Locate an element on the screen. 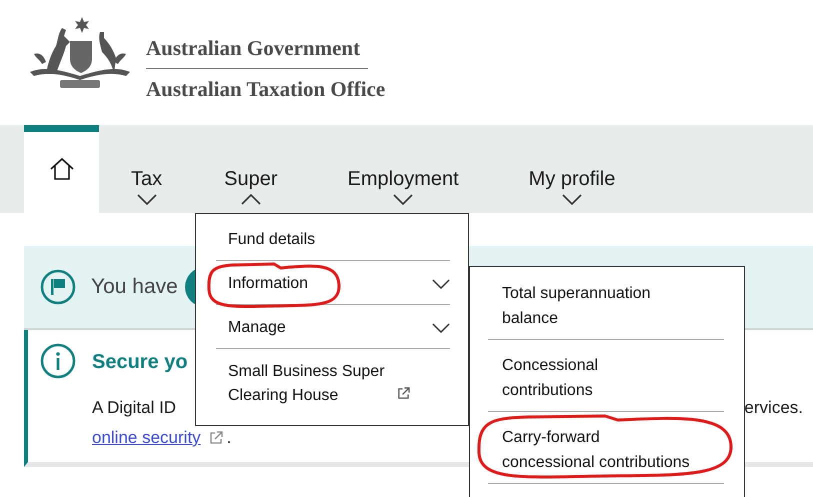  menu-item: Fund details is located at coordinates (333, 243).